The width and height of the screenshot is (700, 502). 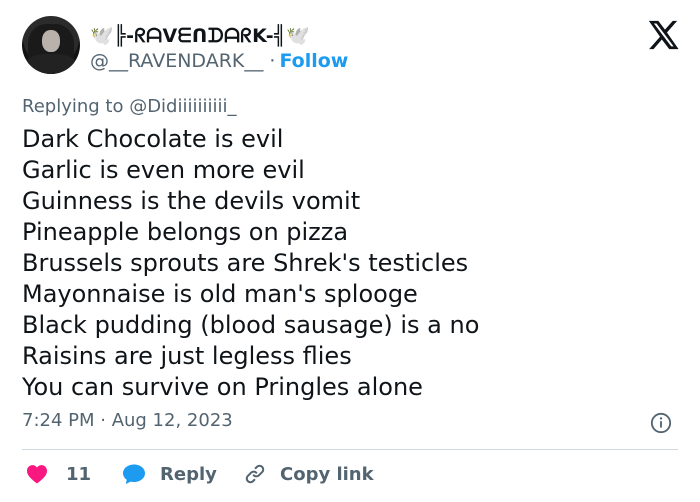 I want to click on tweet-line: Pineapple belongs on pizza, so click(x=185, y=232).